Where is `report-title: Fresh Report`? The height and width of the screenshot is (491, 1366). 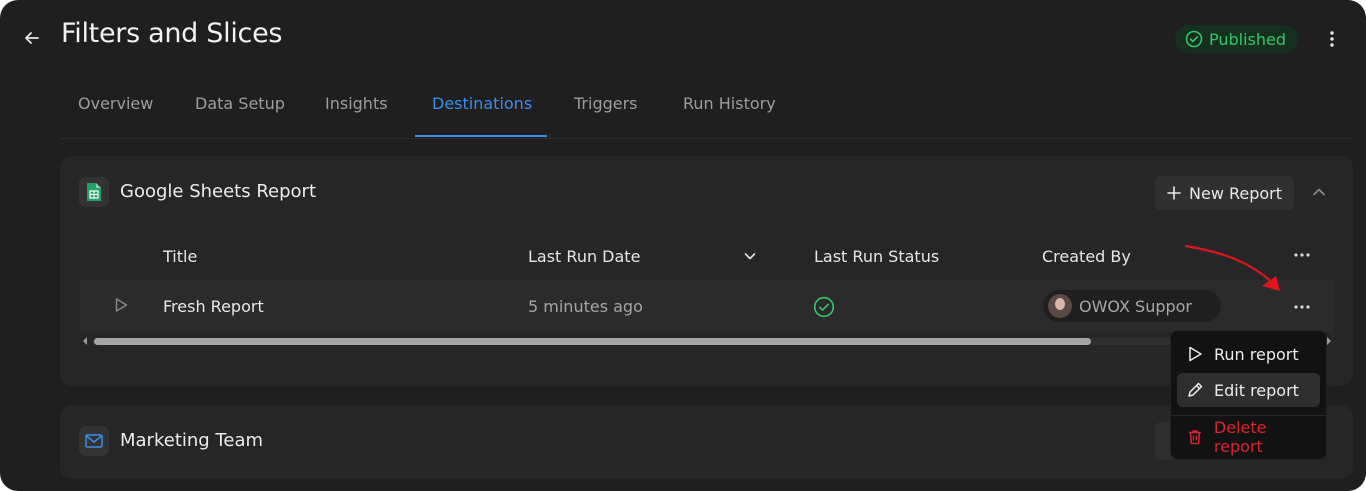
report-title: Fresh Report is located at coordinates (213, 306).